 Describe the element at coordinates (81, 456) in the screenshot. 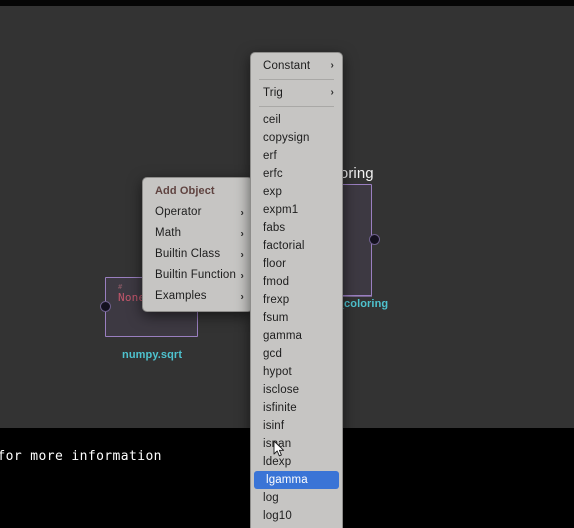

I see `terminal-output-line: ense" for more information` at that location.